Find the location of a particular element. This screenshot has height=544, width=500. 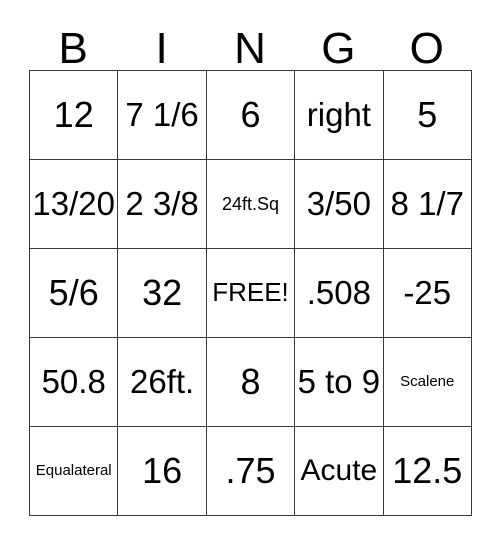

bingo-cell: 12.5 is located at coordinates (427, 471).